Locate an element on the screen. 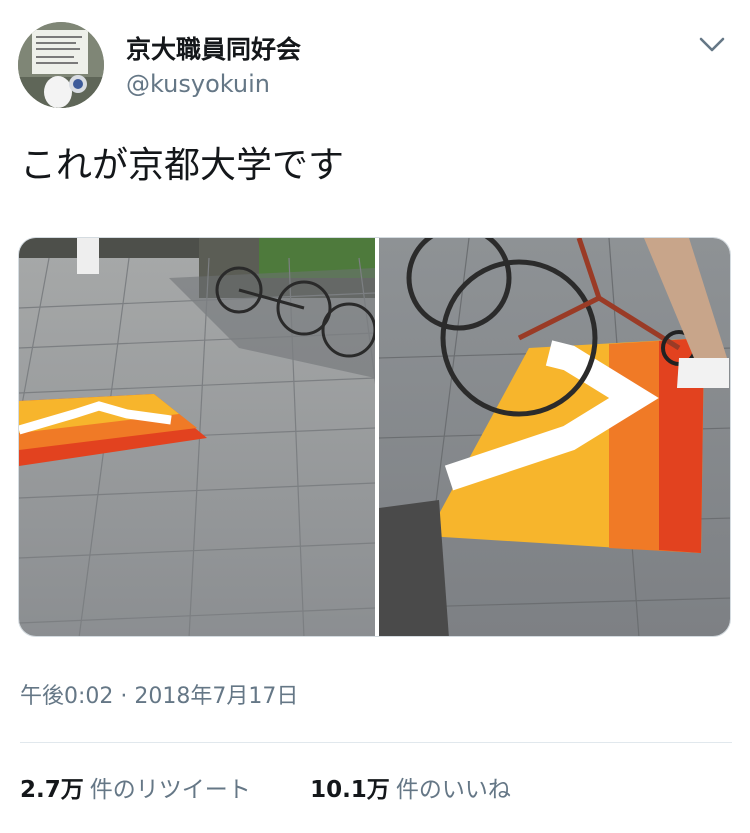 This screenshot has height=833, width=750. retweets-count: 2.7万 is located at coordinates (52, 790).